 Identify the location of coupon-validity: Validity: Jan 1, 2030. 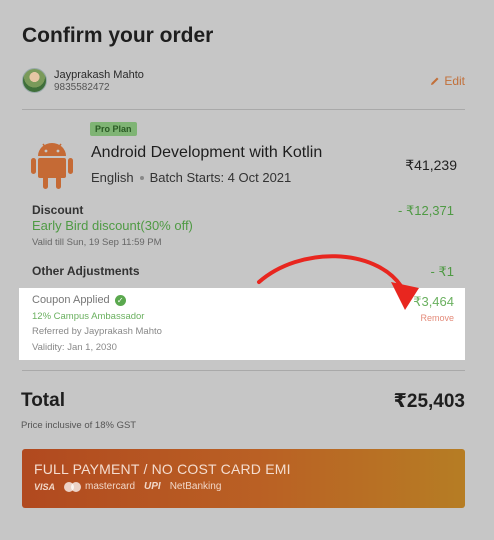
(74, 347).